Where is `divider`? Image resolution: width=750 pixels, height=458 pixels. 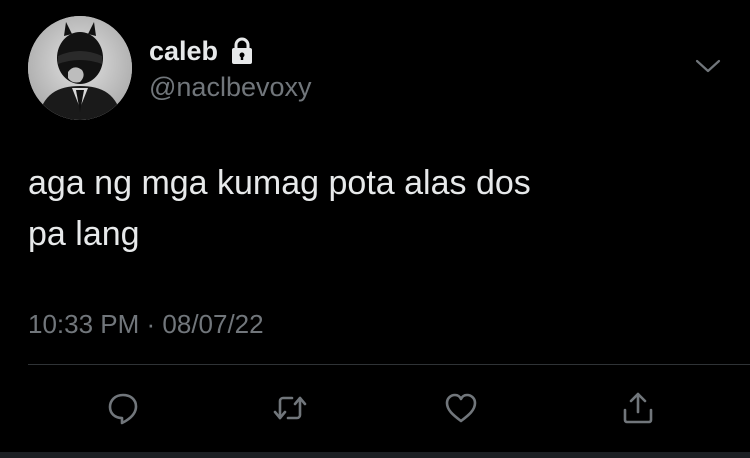 divider is located at coordinates (389, 364).